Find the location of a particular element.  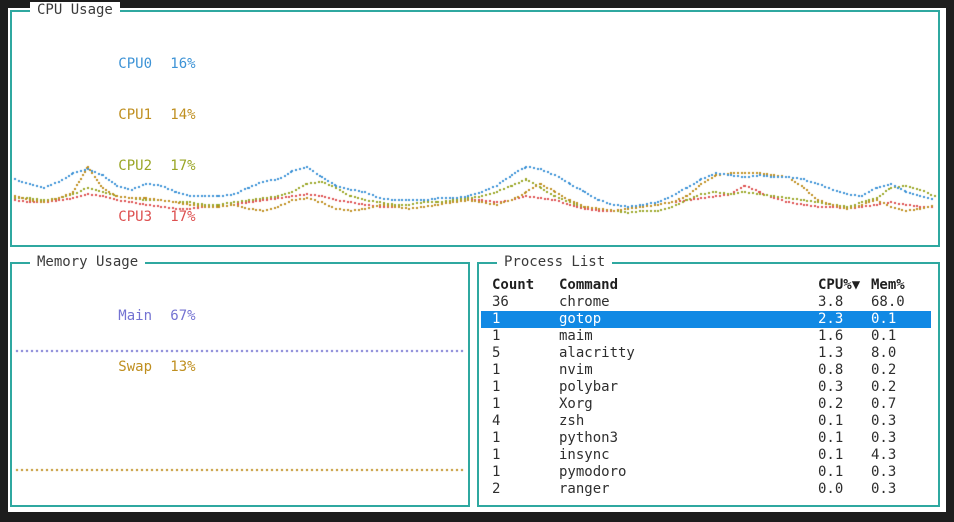

col-command: Command is located at coordinates (589, 285).